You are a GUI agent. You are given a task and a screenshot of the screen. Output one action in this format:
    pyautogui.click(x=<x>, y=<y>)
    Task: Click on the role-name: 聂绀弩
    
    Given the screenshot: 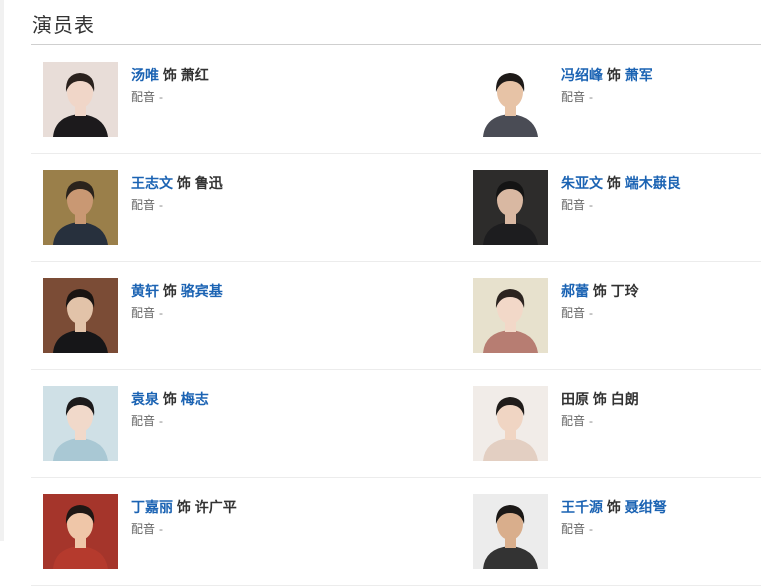 What is the action you would take?
    pyautogui.click(x=646, y=507)
    